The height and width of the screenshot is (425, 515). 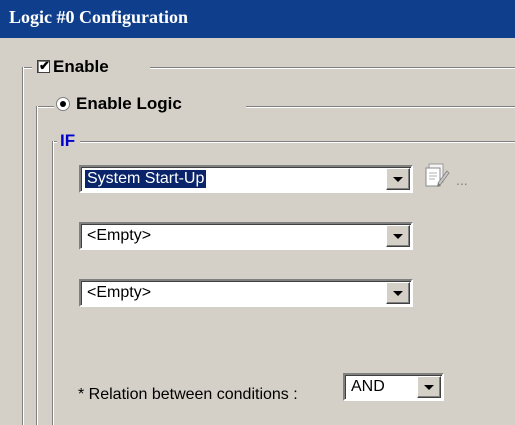 What do you see at coordinates (437, 175) in the screenshot?
I see `config-edit-icon` at bounding box center [437, 175].